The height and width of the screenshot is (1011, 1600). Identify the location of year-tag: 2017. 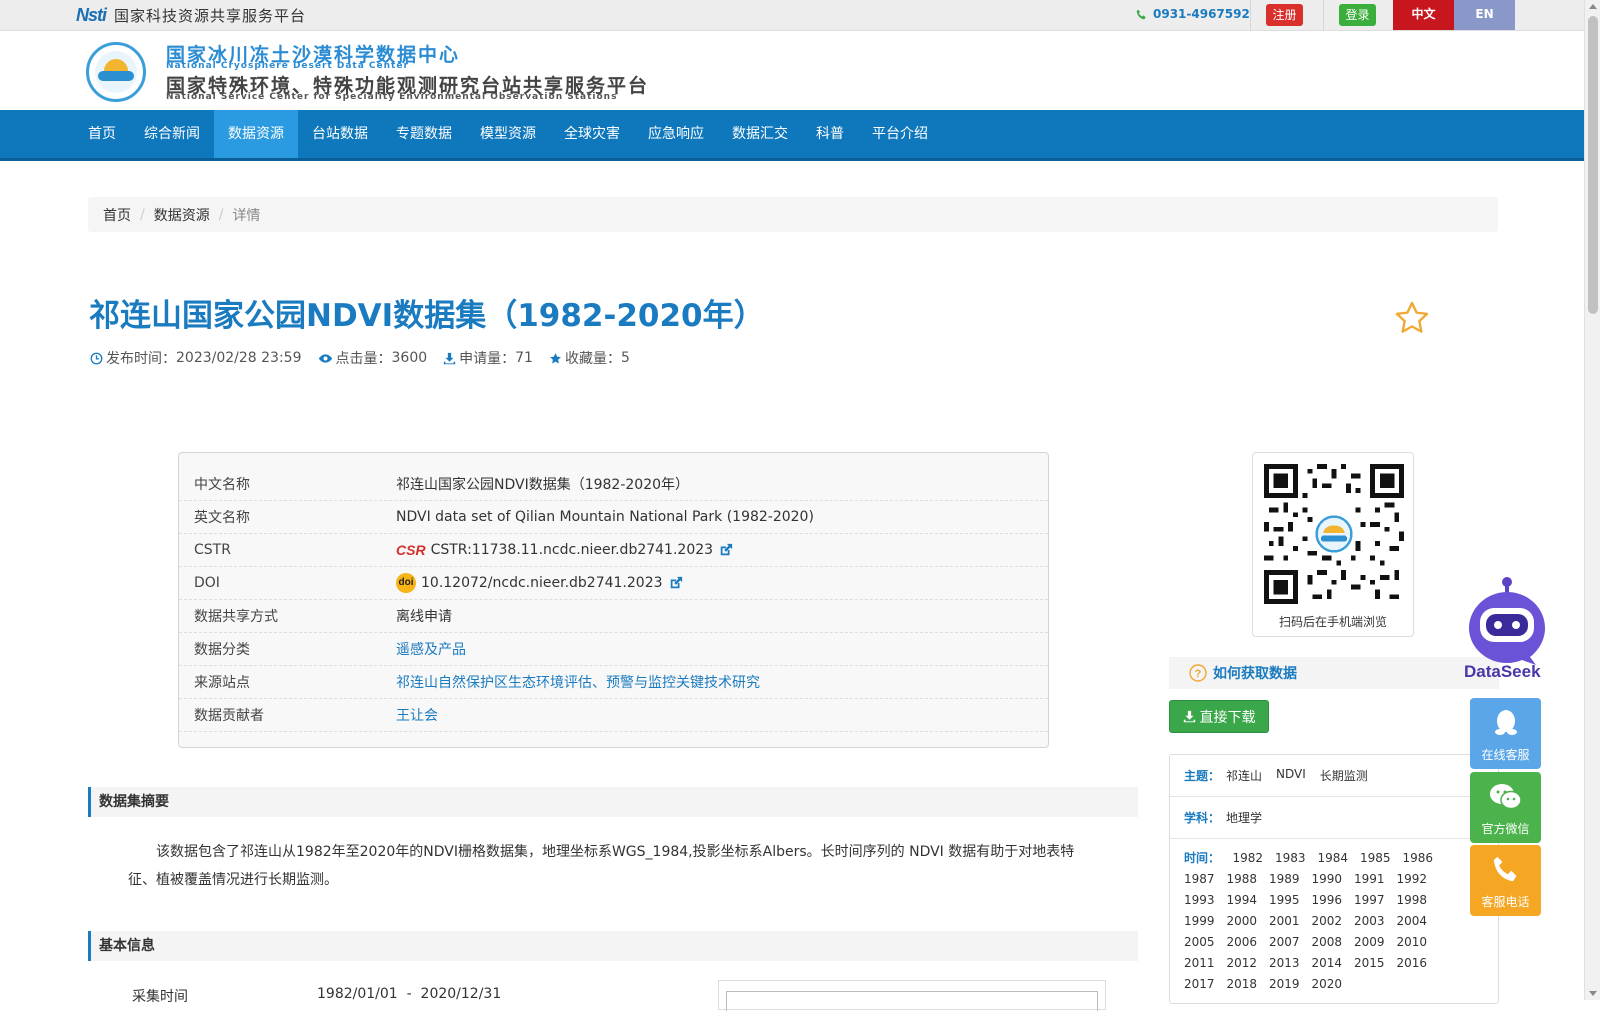
(1205, 984).